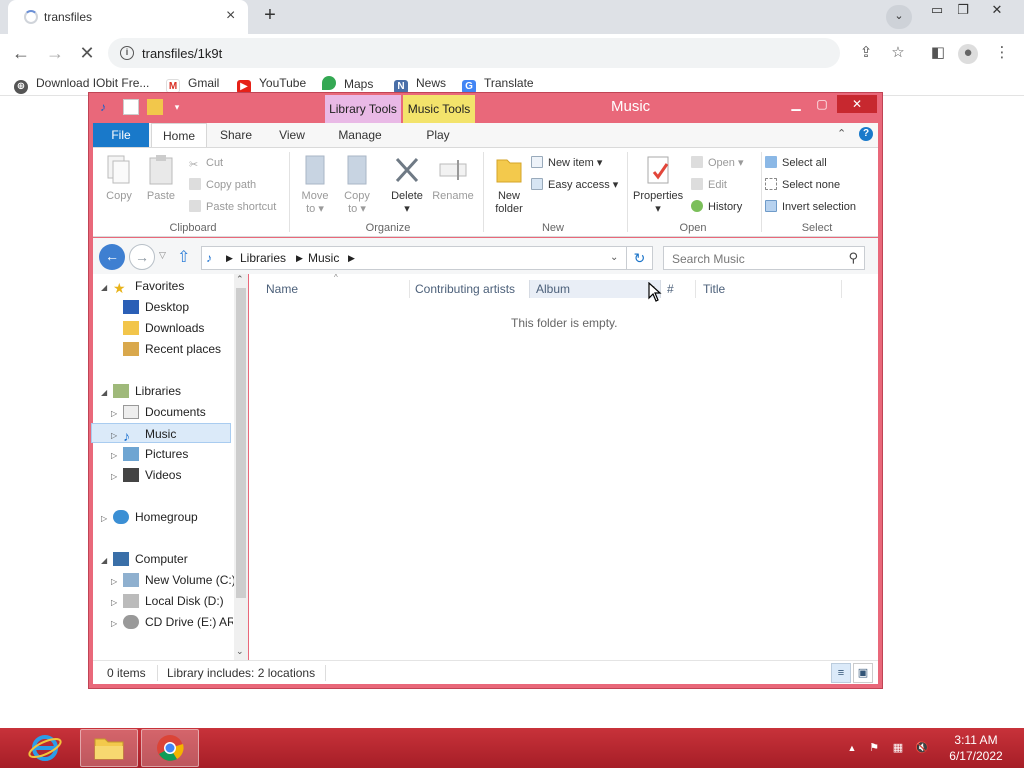  I want to click on nav-c-drive: ▷ New Volume (C:), so click(173, 580).